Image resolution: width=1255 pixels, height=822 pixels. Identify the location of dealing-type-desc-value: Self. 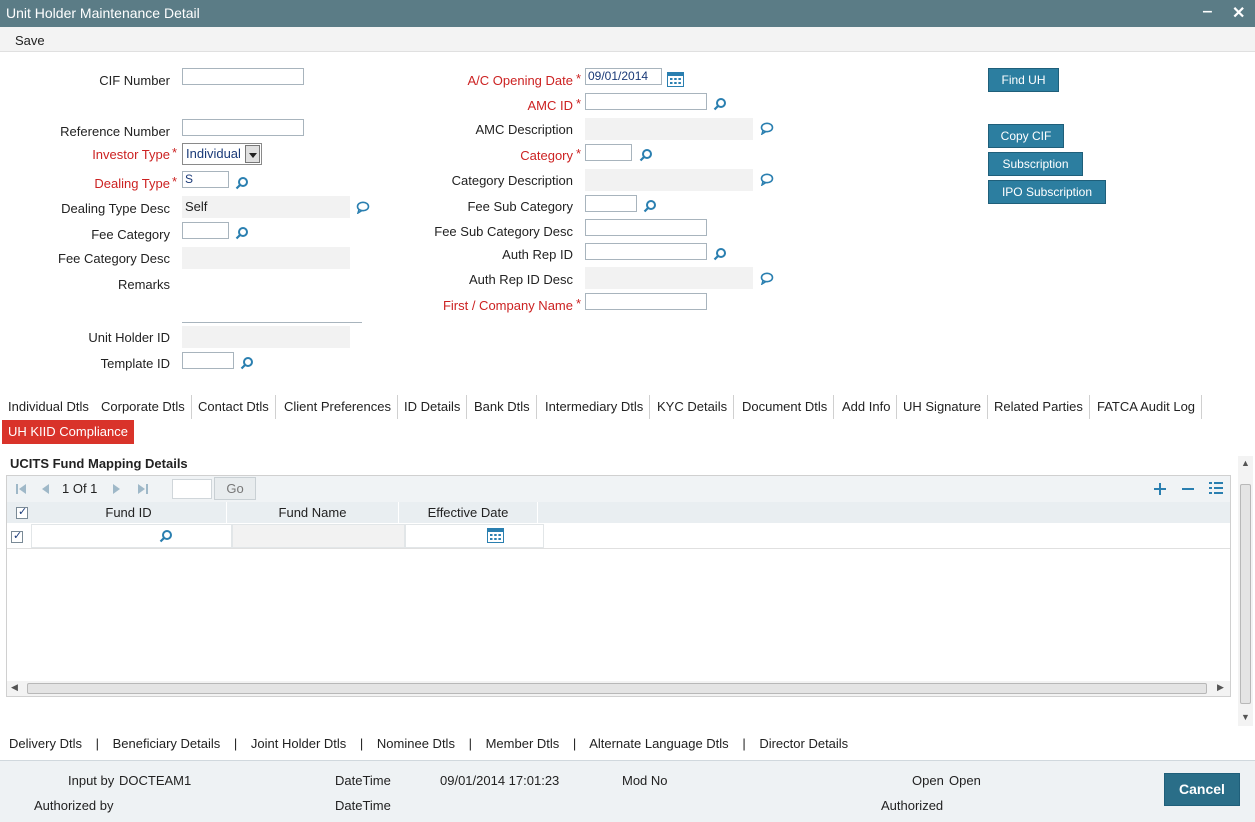
(266, 207).